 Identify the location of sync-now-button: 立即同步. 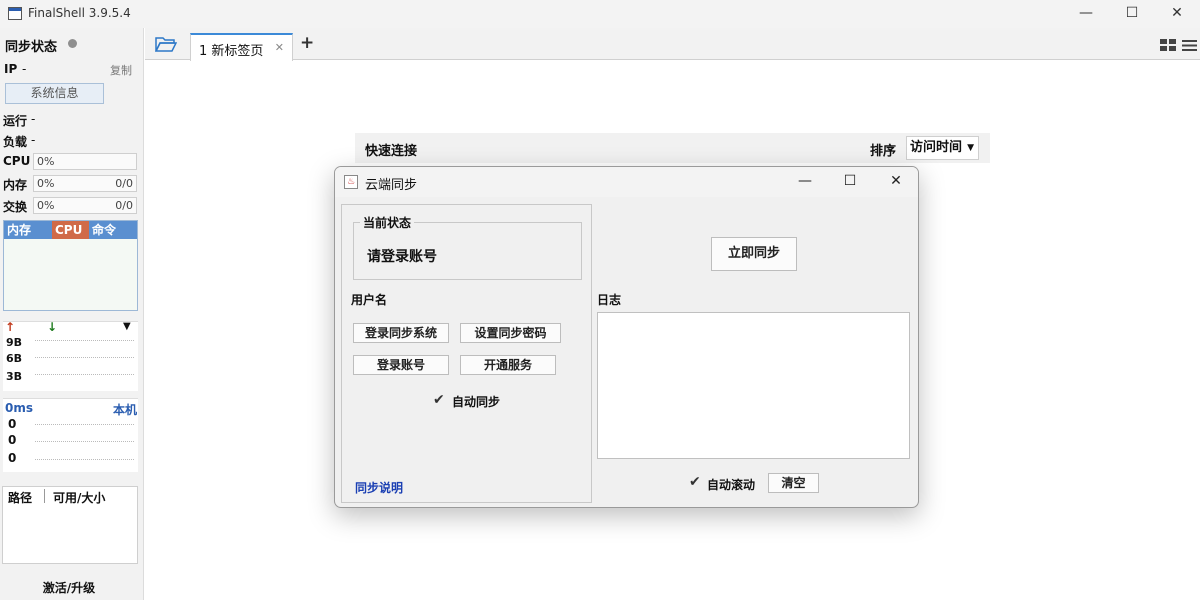
(754, 254).